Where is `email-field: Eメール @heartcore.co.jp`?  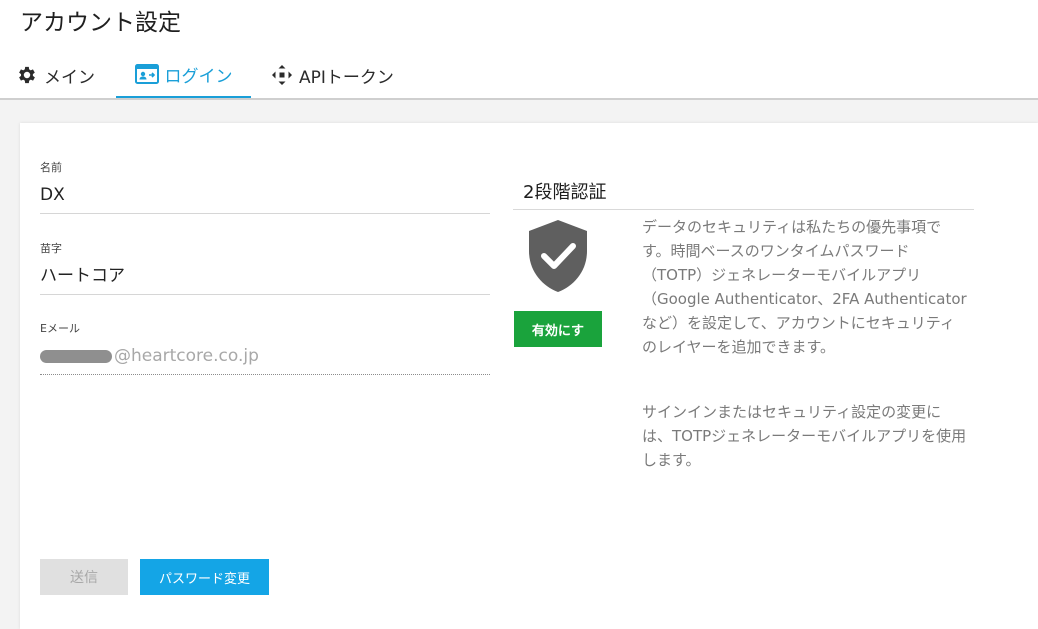
email-field: Eメール @heartcore.co.jp is located at coordinates (265, 348).